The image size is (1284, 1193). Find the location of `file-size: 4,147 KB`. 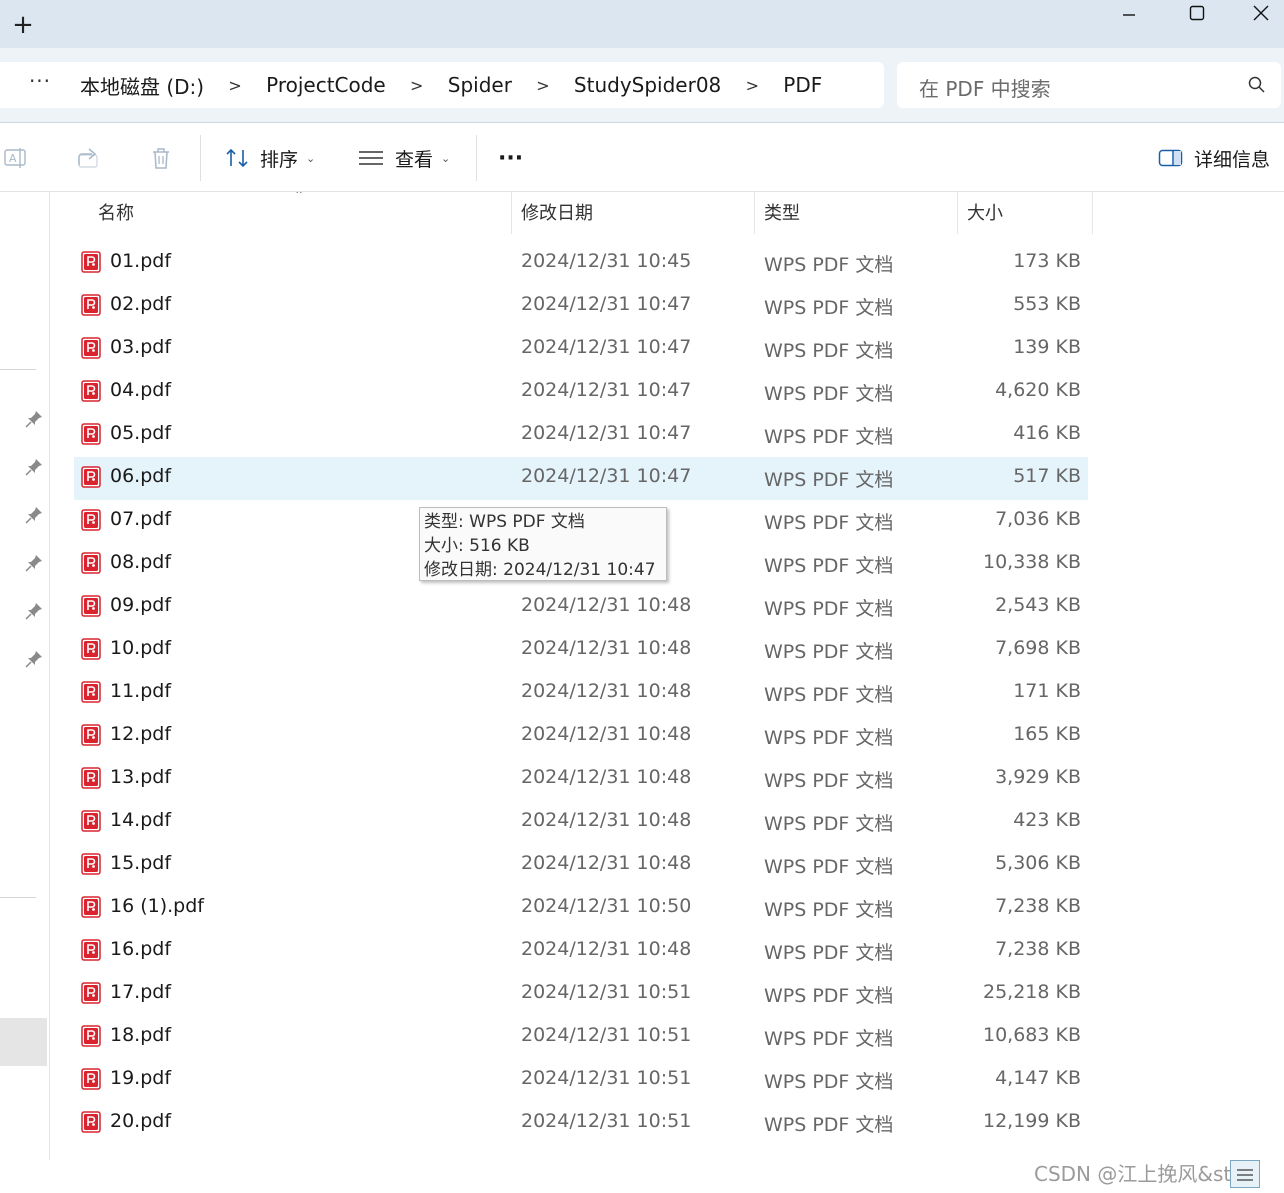

file-size: 4,147 KB is located at coordinates (1038, 1078).